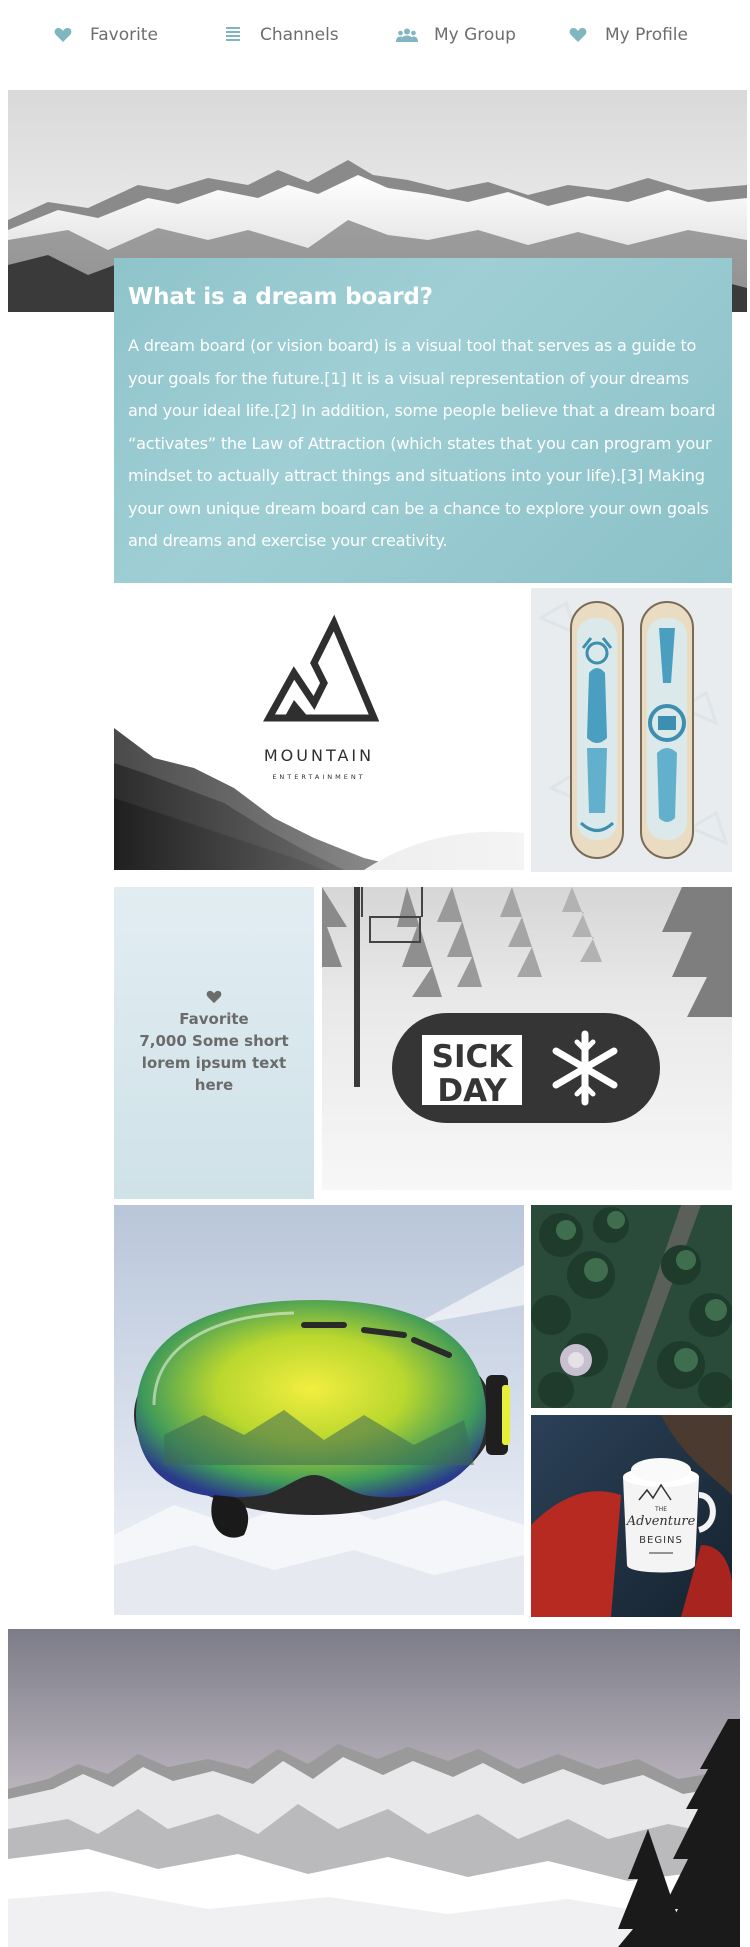 The image size is (750, 1947). What do you see at coordinates (407, 35) in the screenshot?
I see `group-icon` at bounding box center [407, 35].